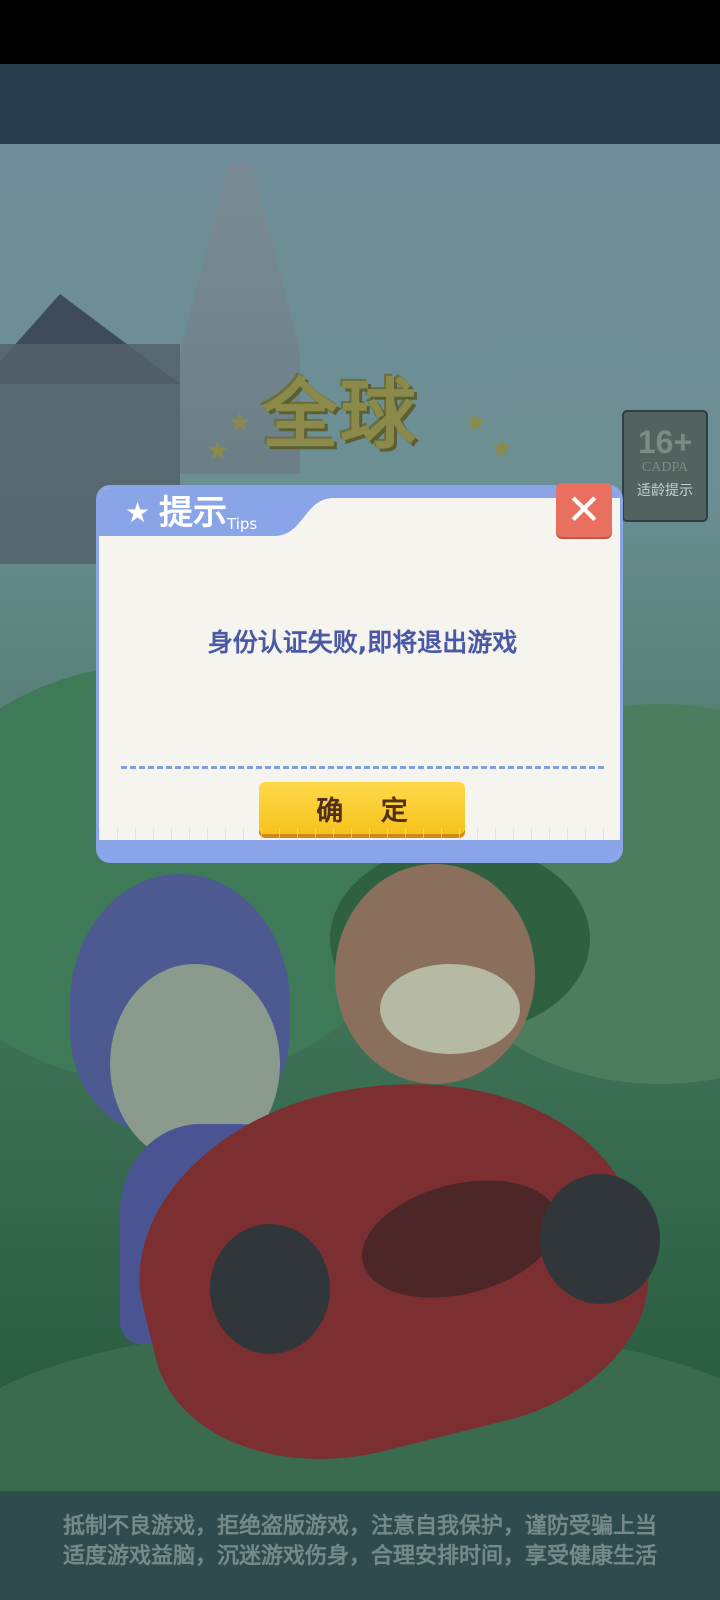  I want to click on age-rating-label: 适龄提示, so click(665, 491).